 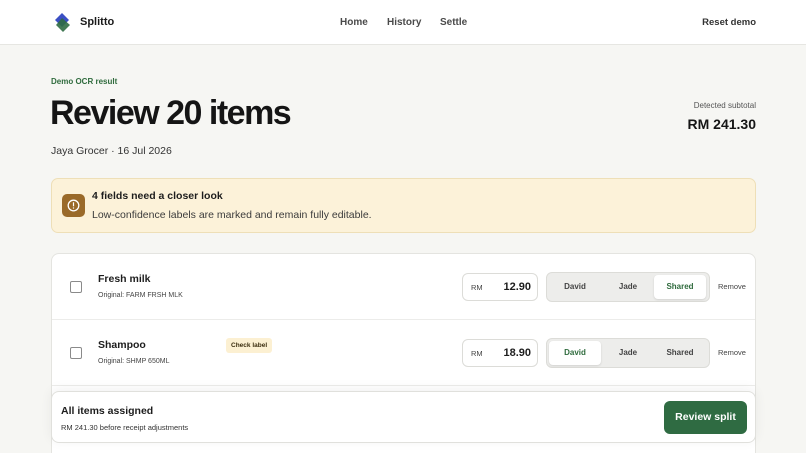 What do you see at coordinates (111, 151) in the screenshot?
I see `receipt-meta: Jaya Grocer · 16 Jul 2026` at bounding box center [111, 151].